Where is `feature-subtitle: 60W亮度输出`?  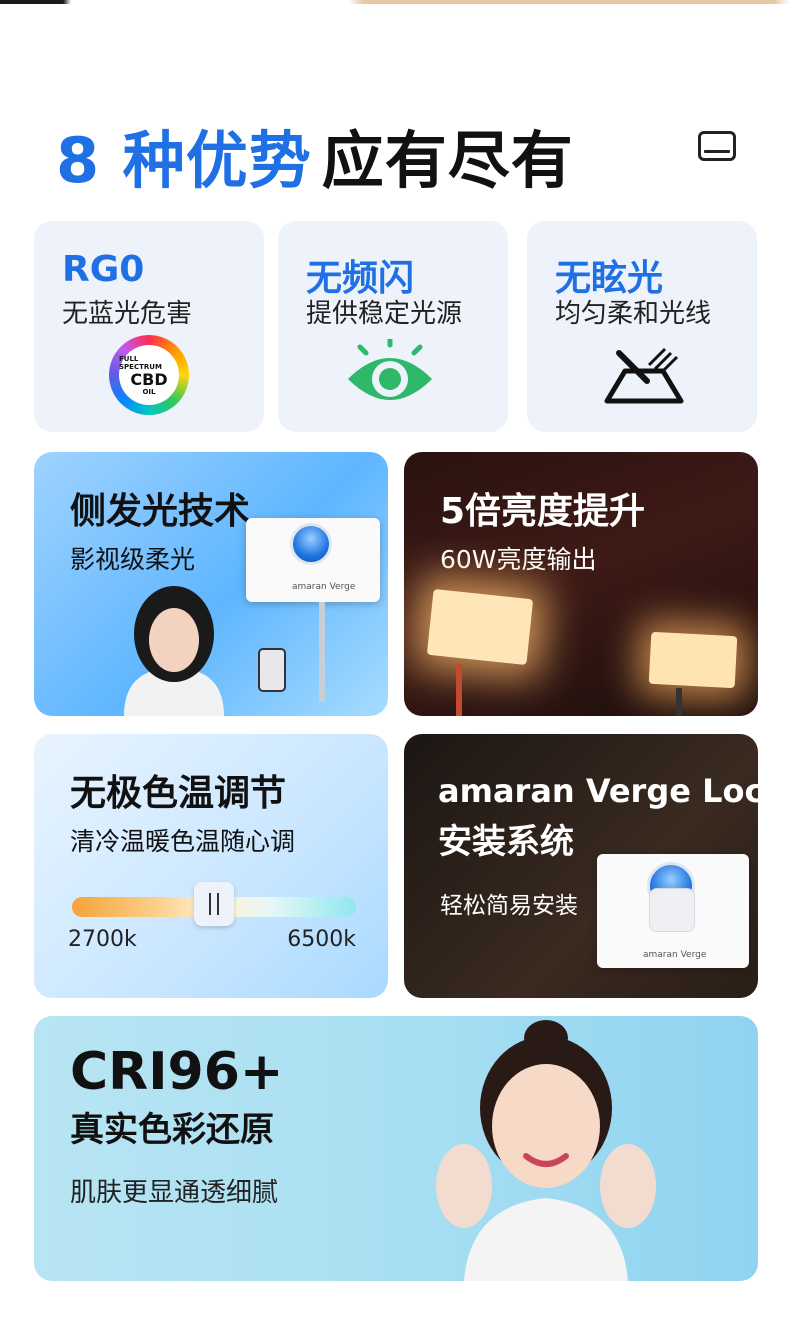 feature-subtitle: 60W亮度输出 is located at coordinates (518, 559).